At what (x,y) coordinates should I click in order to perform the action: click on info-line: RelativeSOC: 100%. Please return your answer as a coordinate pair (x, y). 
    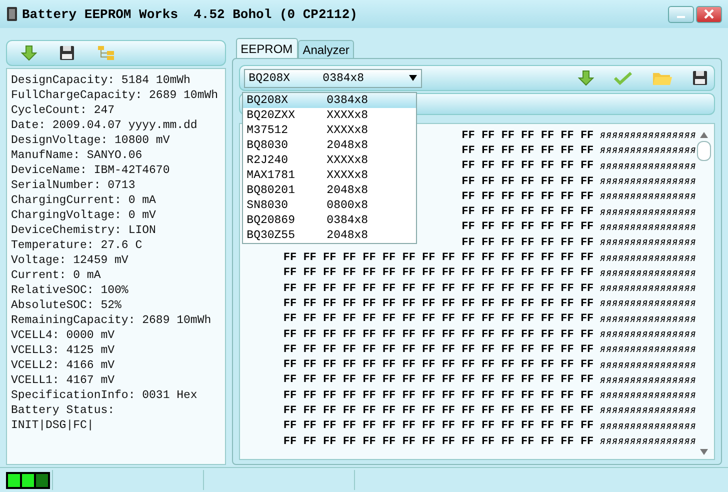
    Looking at the image, I should click on (70, 290).